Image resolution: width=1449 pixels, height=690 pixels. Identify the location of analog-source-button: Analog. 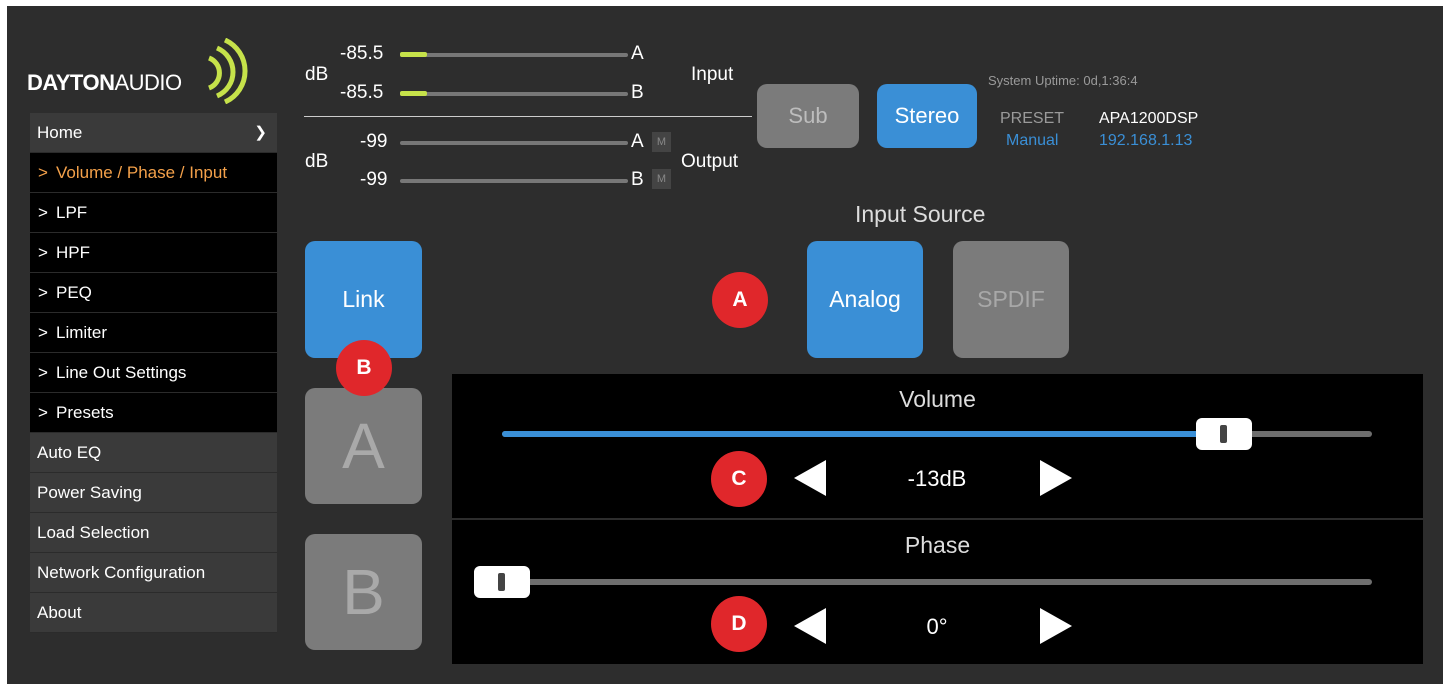
(865, 299).